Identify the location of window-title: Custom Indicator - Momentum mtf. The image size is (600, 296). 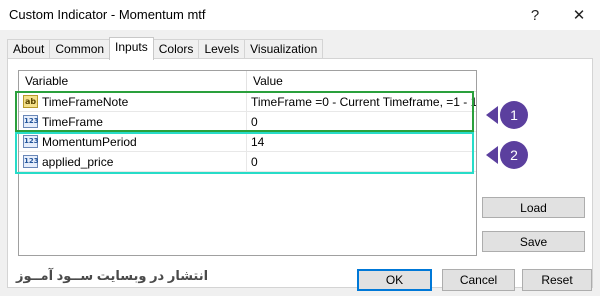
(107, 14).